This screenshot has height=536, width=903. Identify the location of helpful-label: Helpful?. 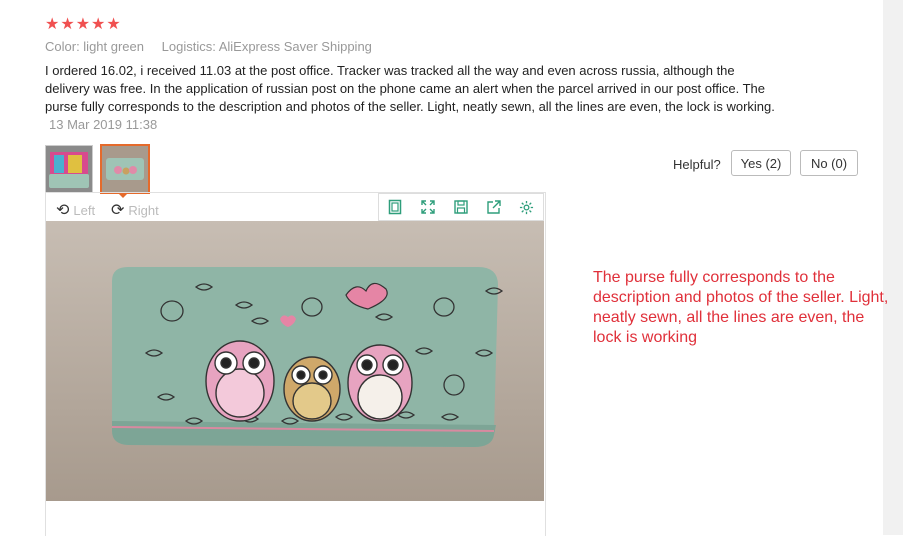
(697, 164).